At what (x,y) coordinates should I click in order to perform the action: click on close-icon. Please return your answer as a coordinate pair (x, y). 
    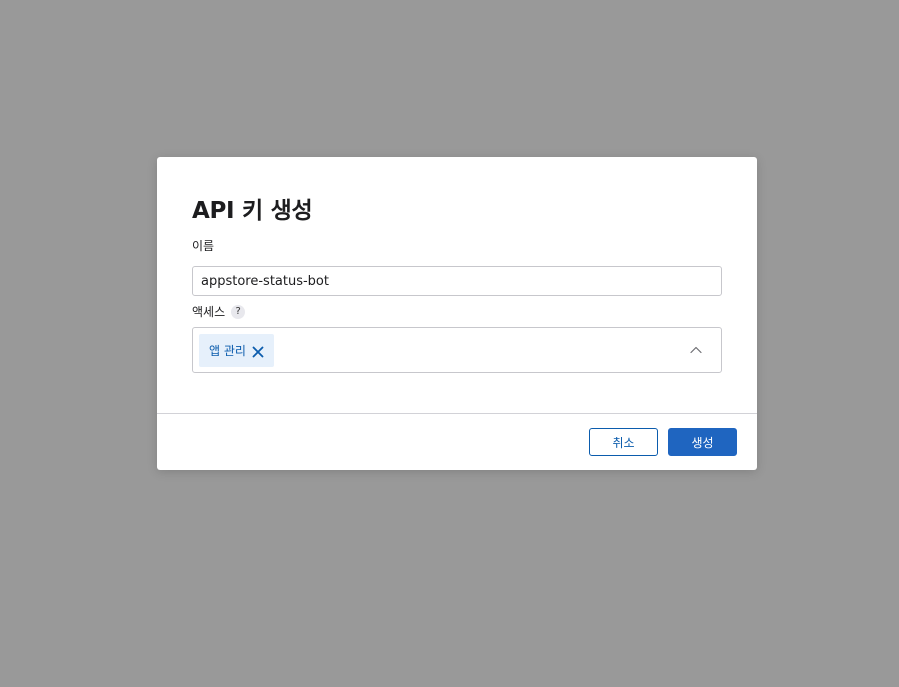
    Looking at the image, I should click on (258, 352).